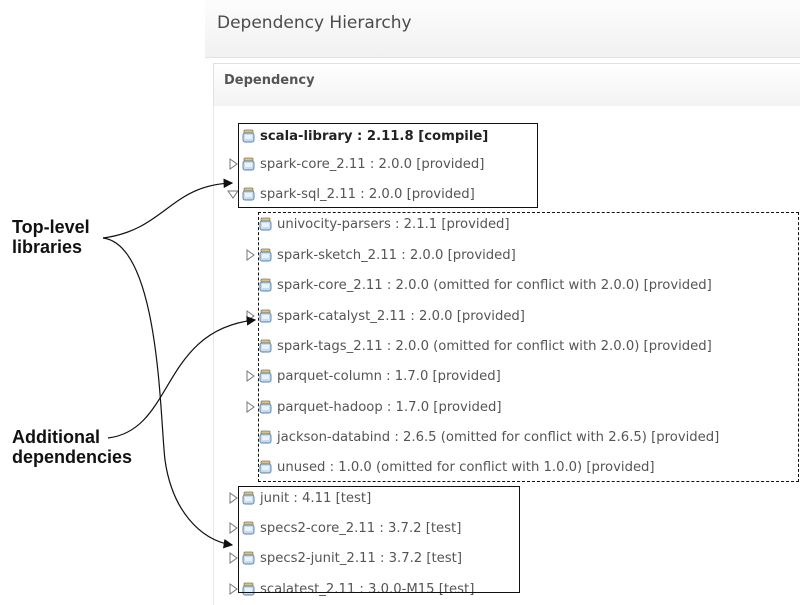 Image resolution: width=800 pixels, height=605 pixels. Describe the element at coordinates (168, 208) in the screenshot. I see `arrow-to-spark-sql` at that location.